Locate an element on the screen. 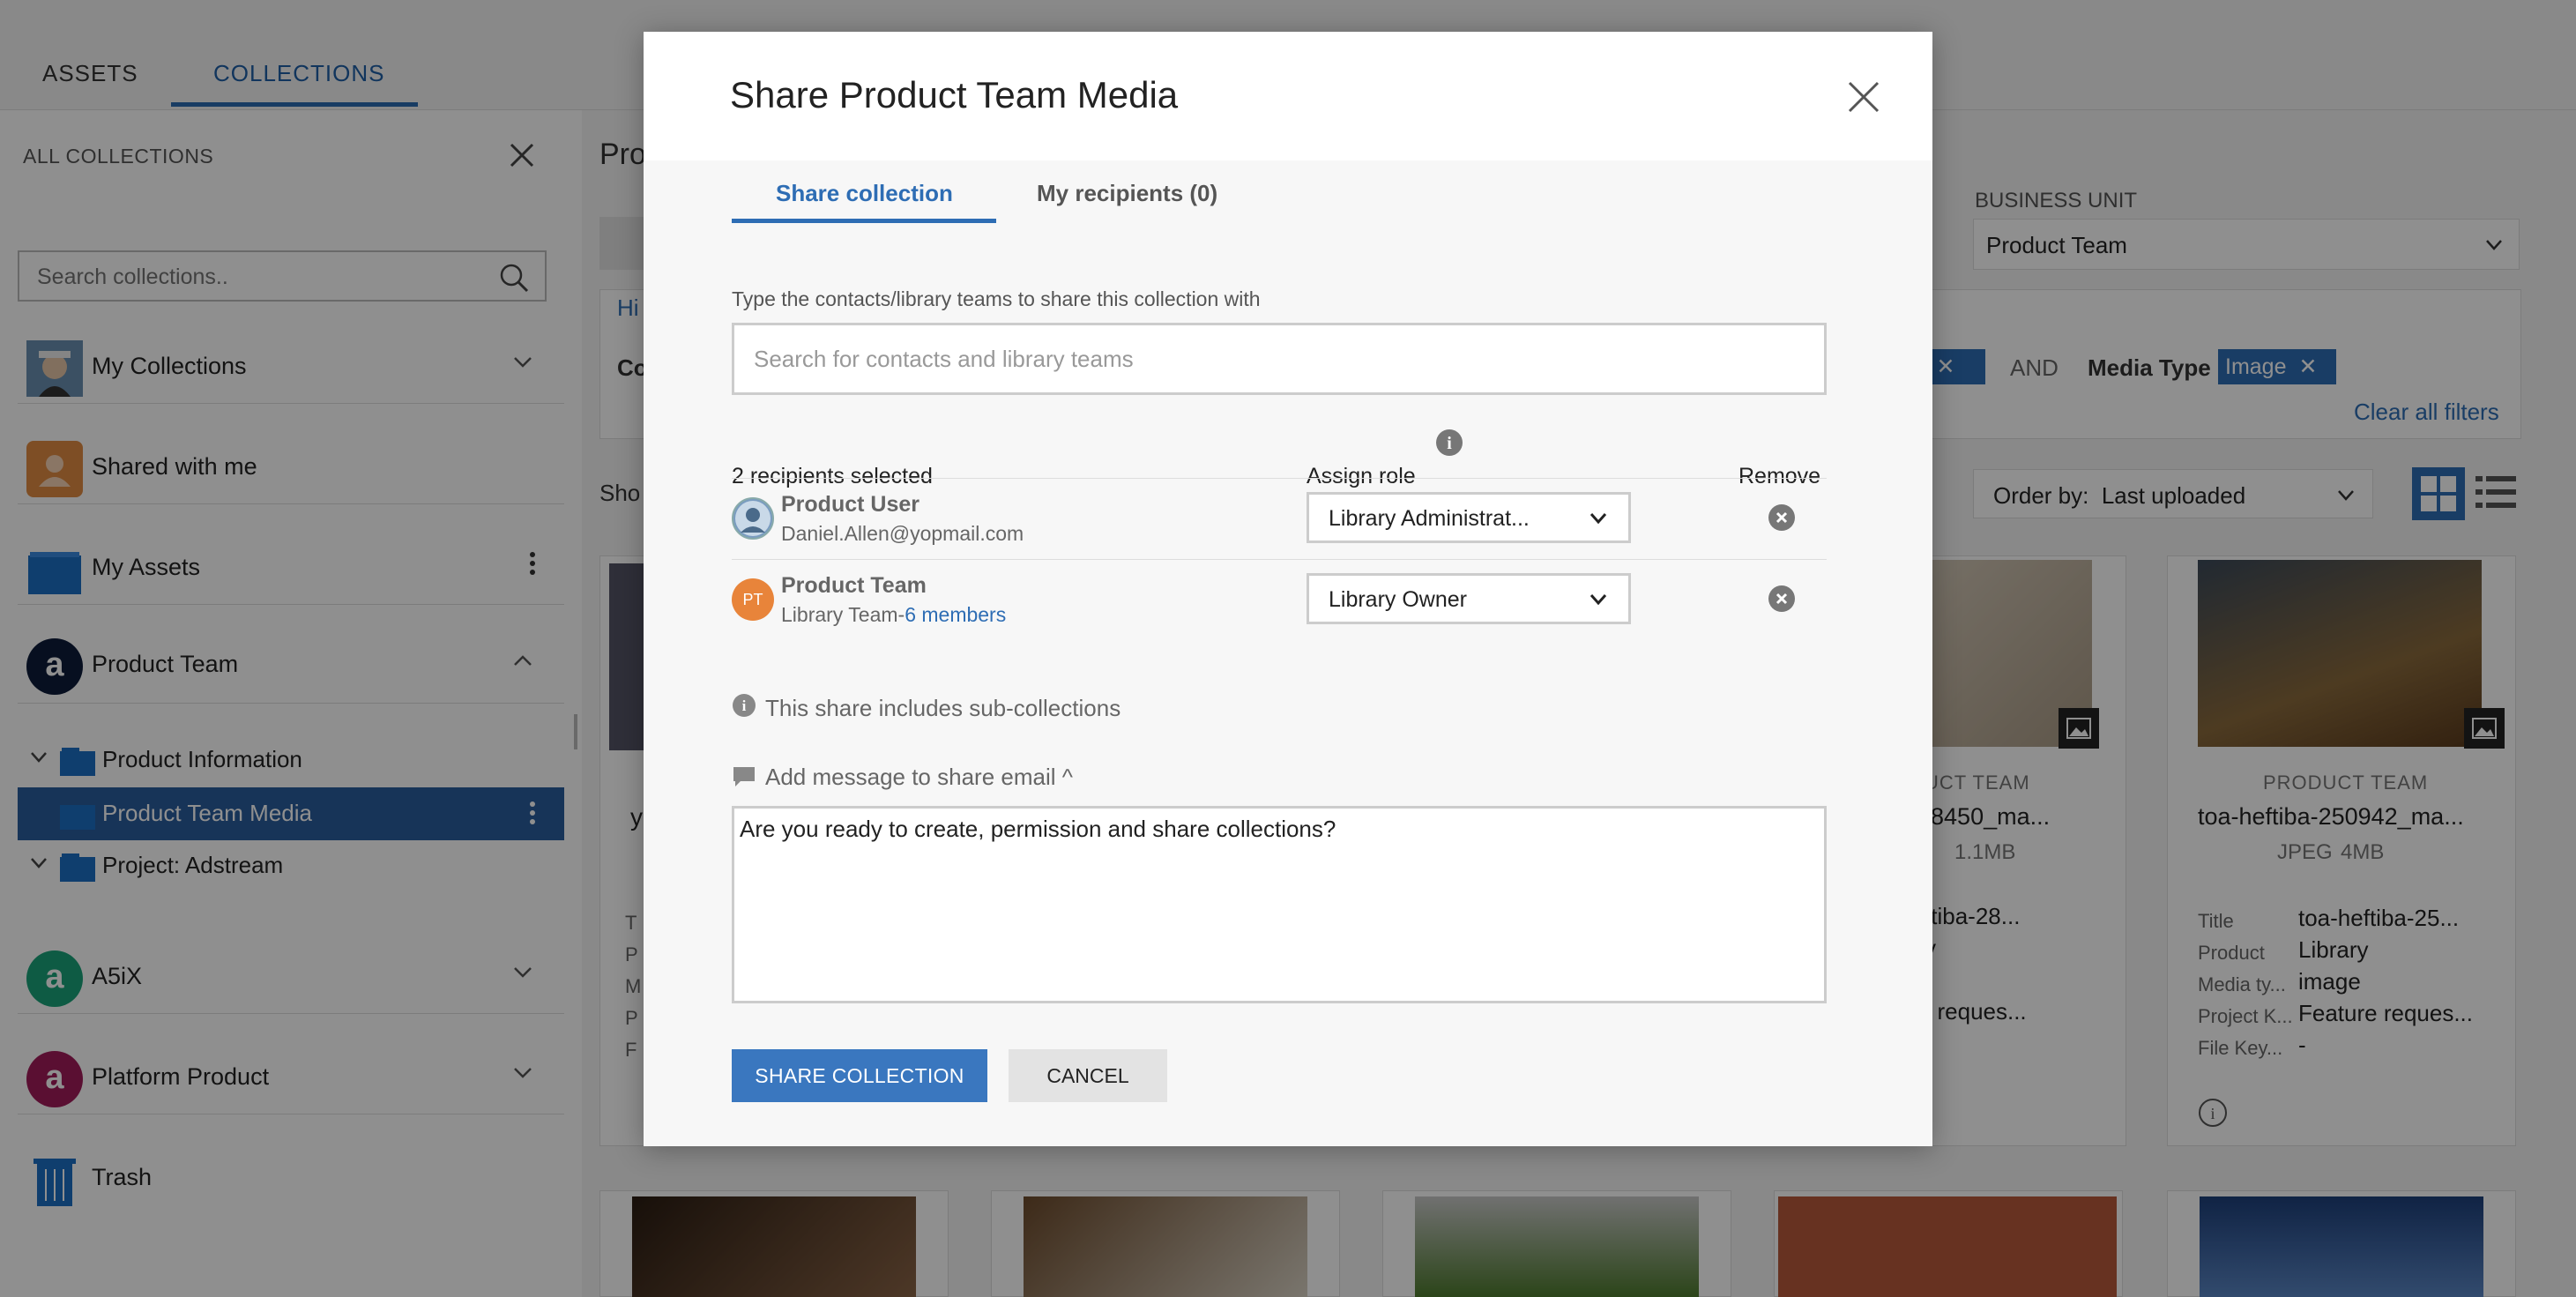 This screenshot has height=1297, width=2576. avatar: PT is located at coordinates (753, 600).